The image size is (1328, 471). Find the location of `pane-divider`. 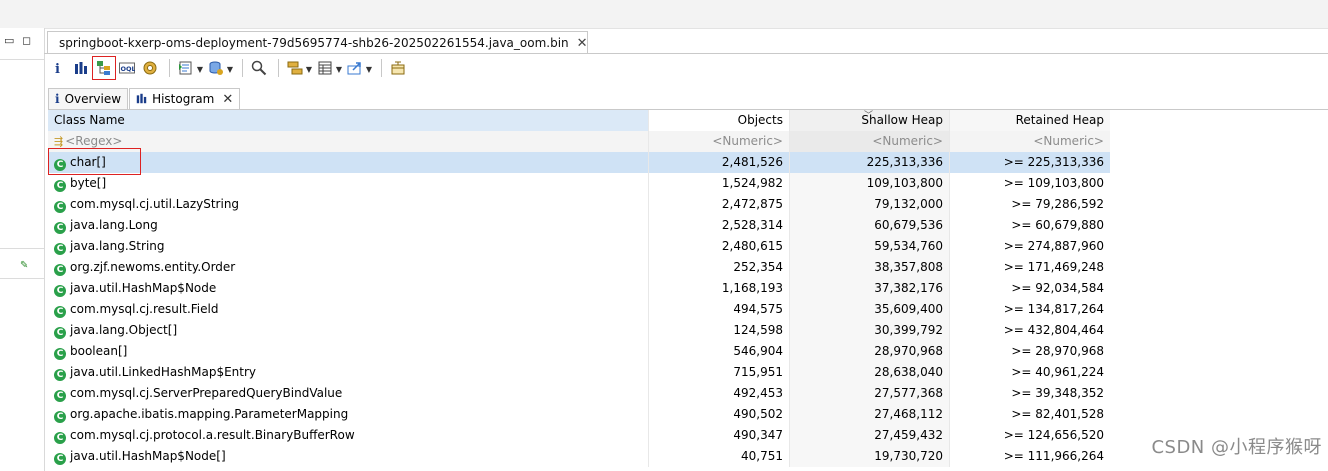

pane-divider is located at coordinates (22, 59).